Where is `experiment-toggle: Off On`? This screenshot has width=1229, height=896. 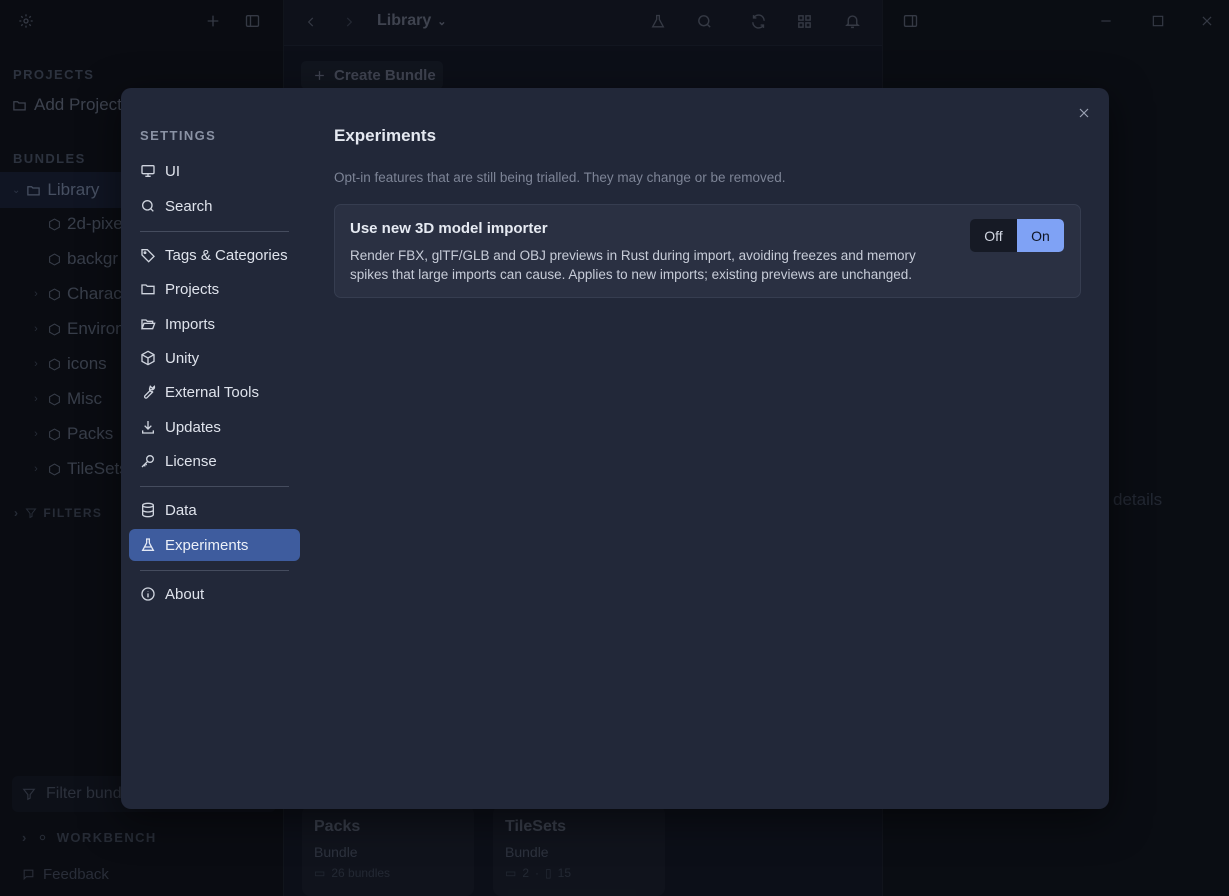
experiment-toggle: Off On is located at coordinates (1017, 235).